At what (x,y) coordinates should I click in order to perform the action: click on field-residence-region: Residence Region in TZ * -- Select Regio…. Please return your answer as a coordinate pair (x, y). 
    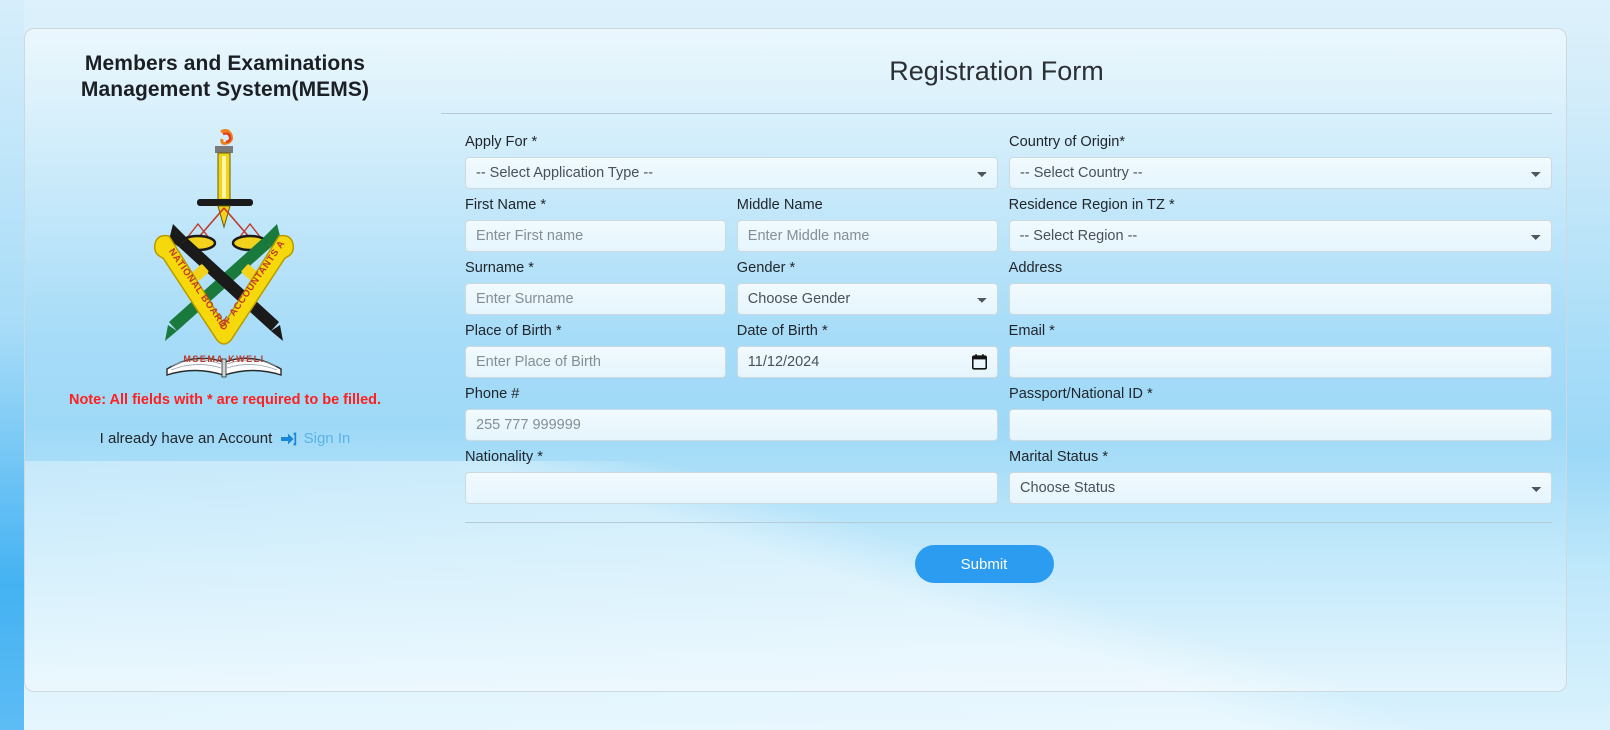
    Looking at the image, I should click on (1280, 224).